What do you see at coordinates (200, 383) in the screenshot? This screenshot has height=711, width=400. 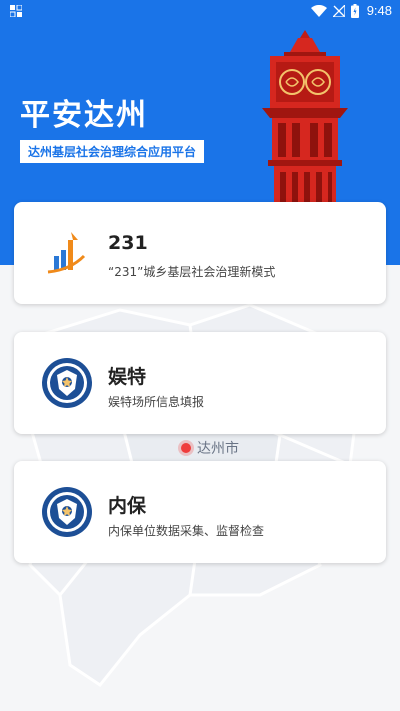 I see `card-entertainment: 娱特 娱特场所信息填报` at bounding box center [200, 383].